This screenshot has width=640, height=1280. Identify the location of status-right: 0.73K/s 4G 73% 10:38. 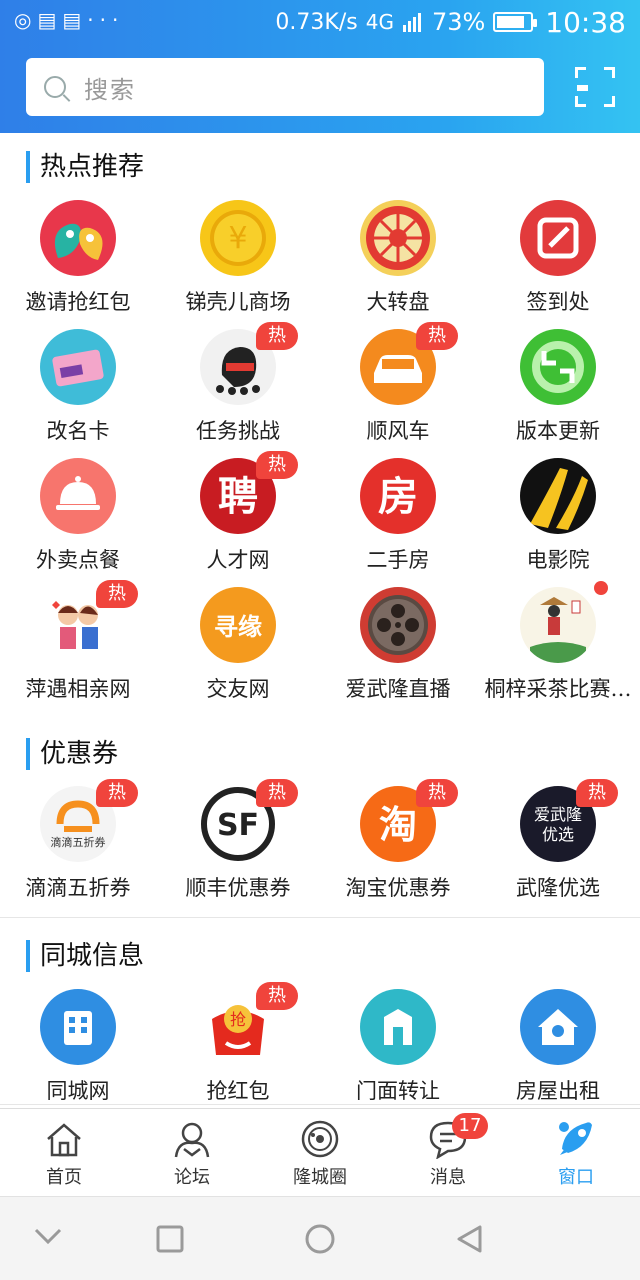
(450, 22).